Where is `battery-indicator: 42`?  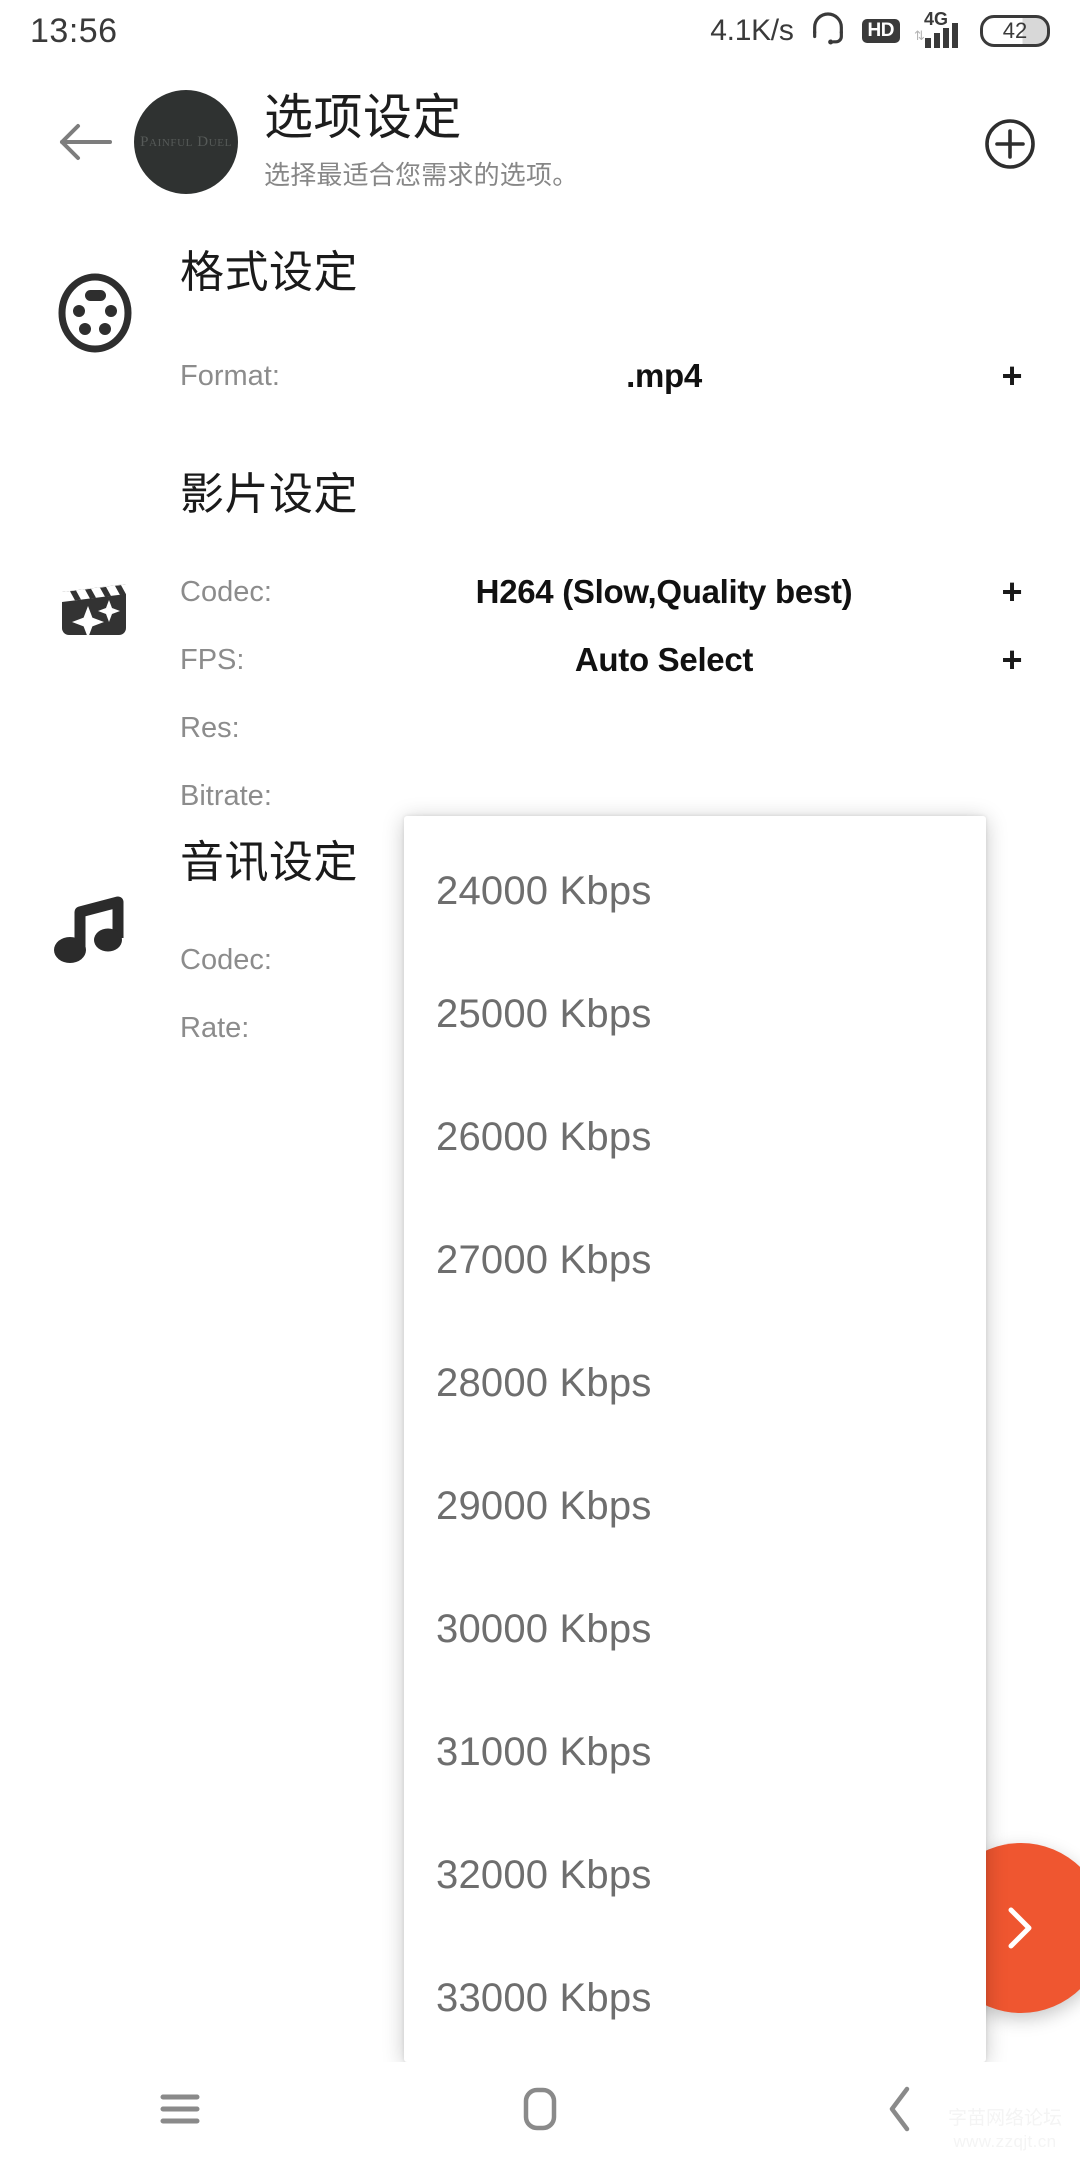
battery-indicator: 42 is located at coordinates (1015, 31).